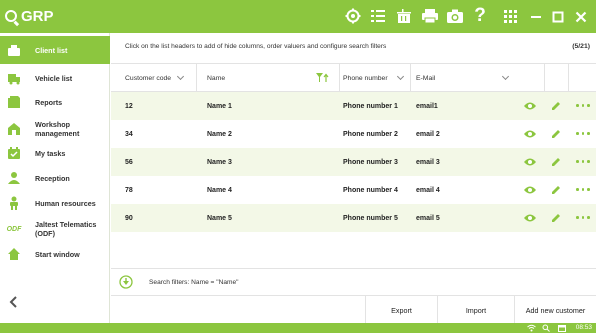 This screenshot has height=333, width=596. I want to click on sidebar-item-label: Reception, so click(52, 178).